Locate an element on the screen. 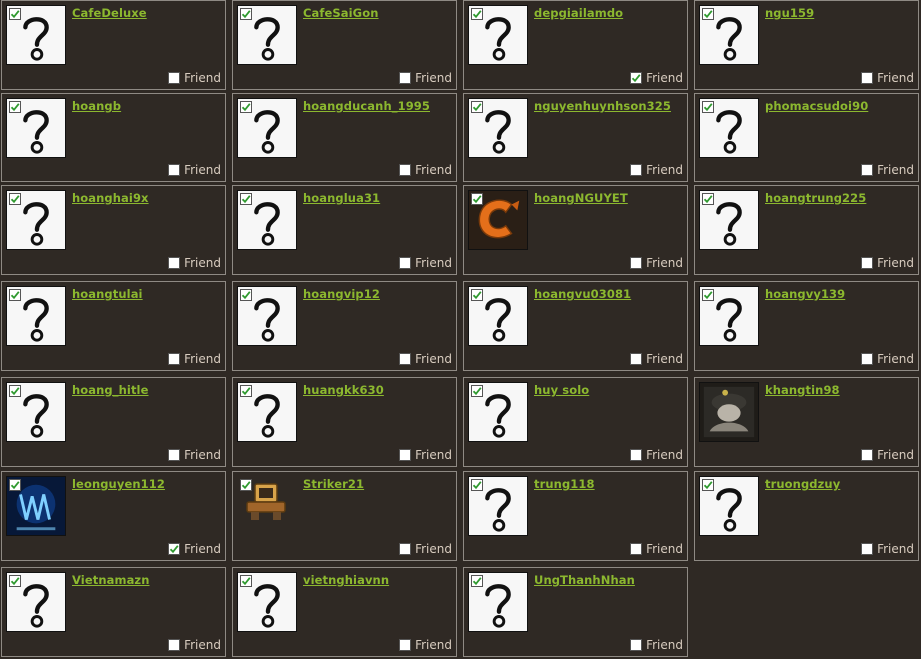  username-link: huy solo is located at coordinates (561, 390).